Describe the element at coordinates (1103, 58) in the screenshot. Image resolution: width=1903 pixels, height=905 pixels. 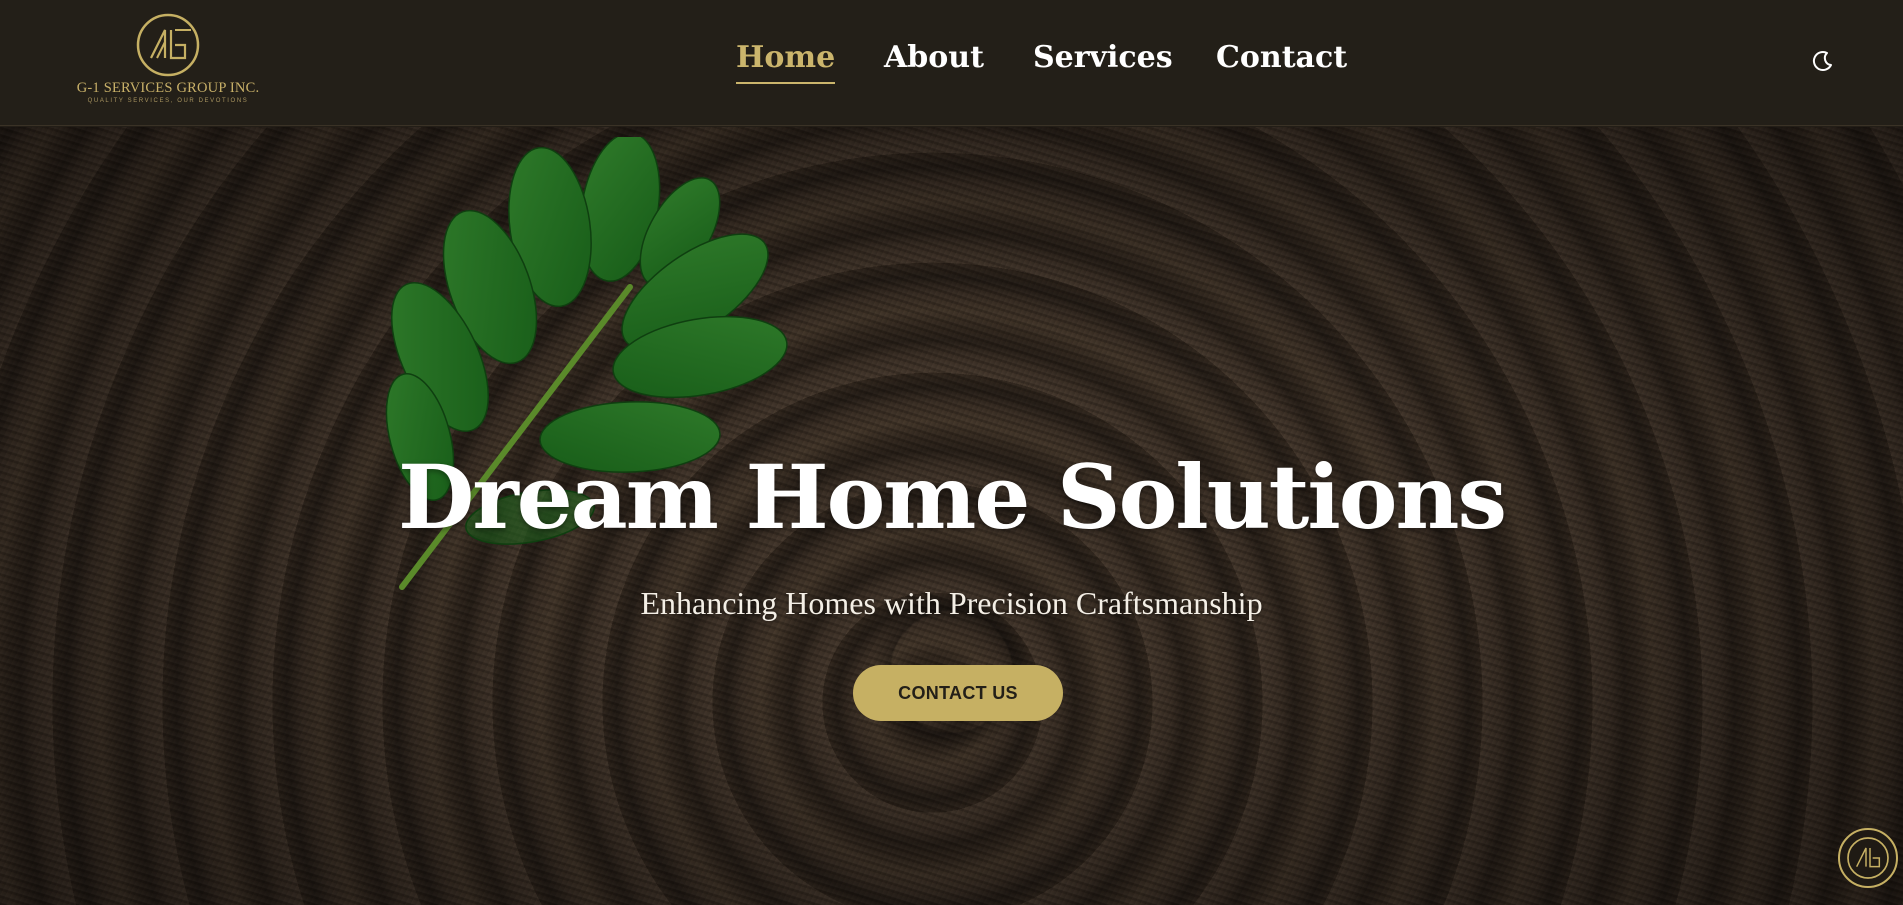
I see `nav-item-services: Services` at that location.